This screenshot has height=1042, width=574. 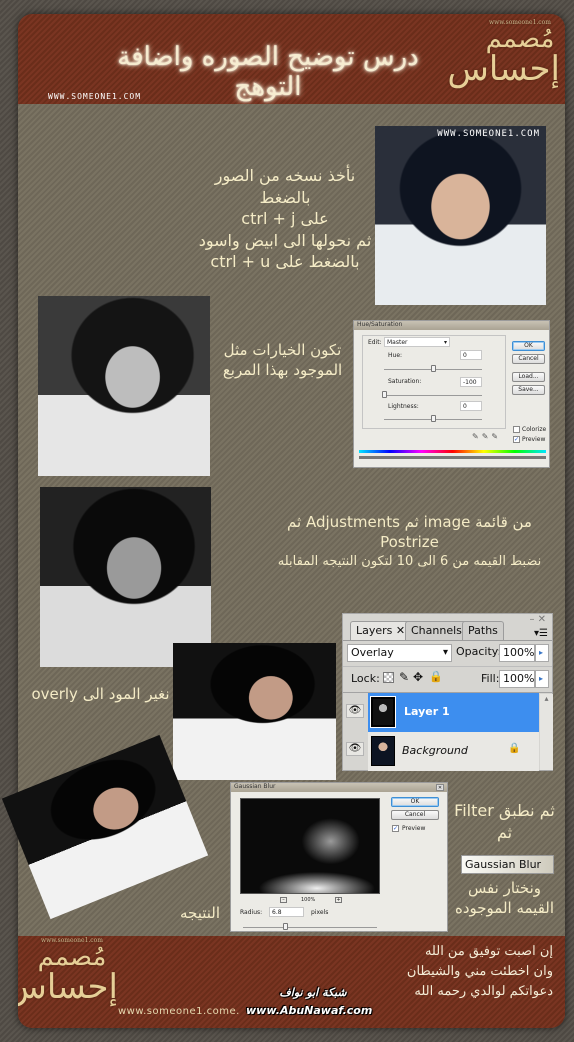 What do you see at coordinates (507, 864) in the screenshot?
I see `filter-name-box: Gaussian Blur` at bounding box center [507, 864].